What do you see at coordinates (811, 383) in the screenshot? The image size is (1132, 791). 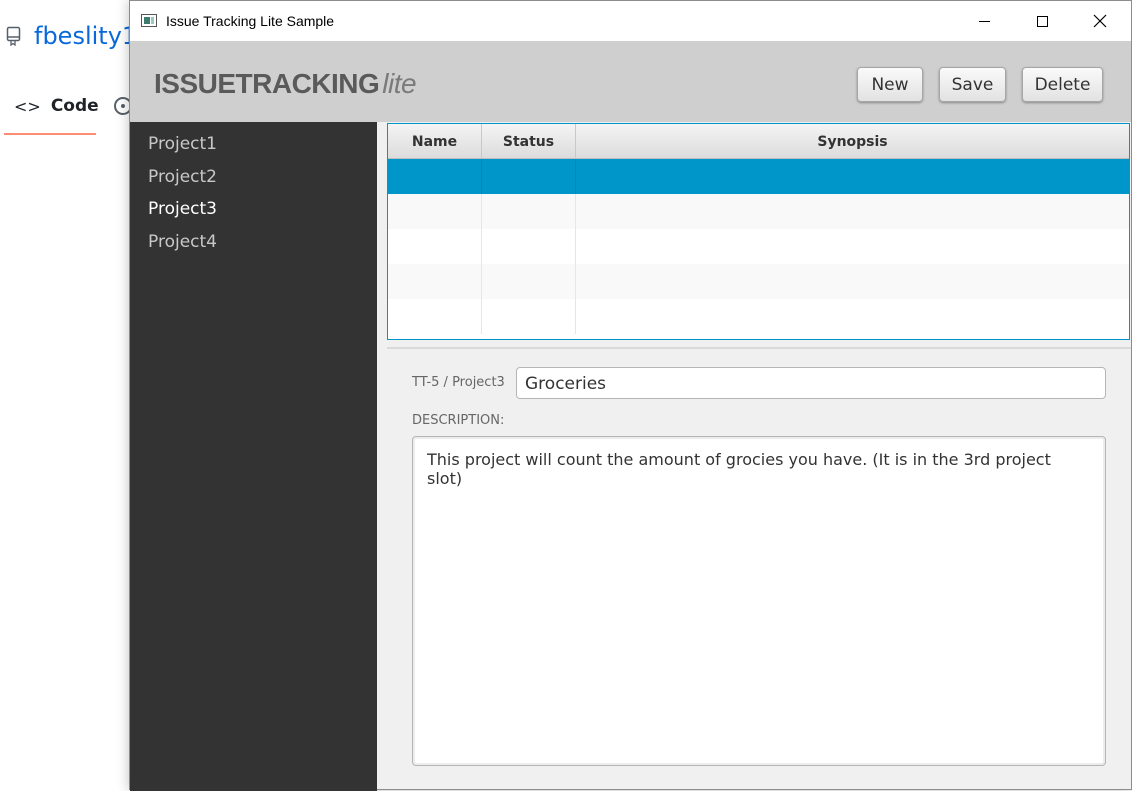 I see `synopsis-input: Groceries` at bounding box center [811, 383].